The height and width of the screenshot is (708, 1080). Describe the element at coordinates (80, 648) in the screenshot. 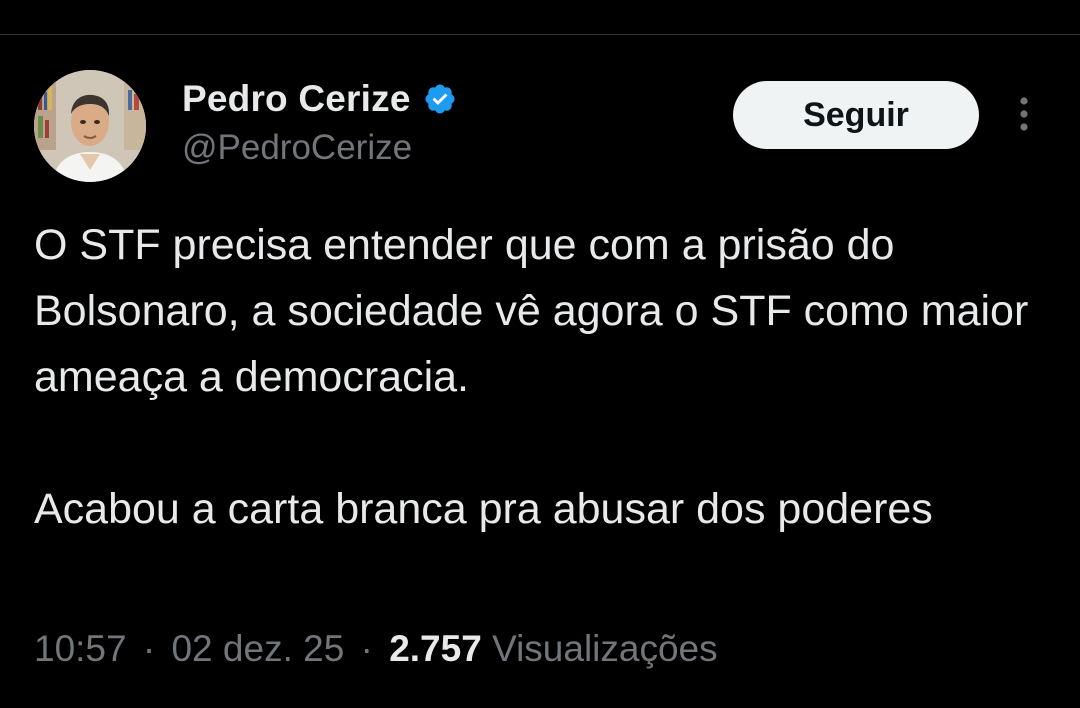

I see `tweet-time: 10:57` at that location.